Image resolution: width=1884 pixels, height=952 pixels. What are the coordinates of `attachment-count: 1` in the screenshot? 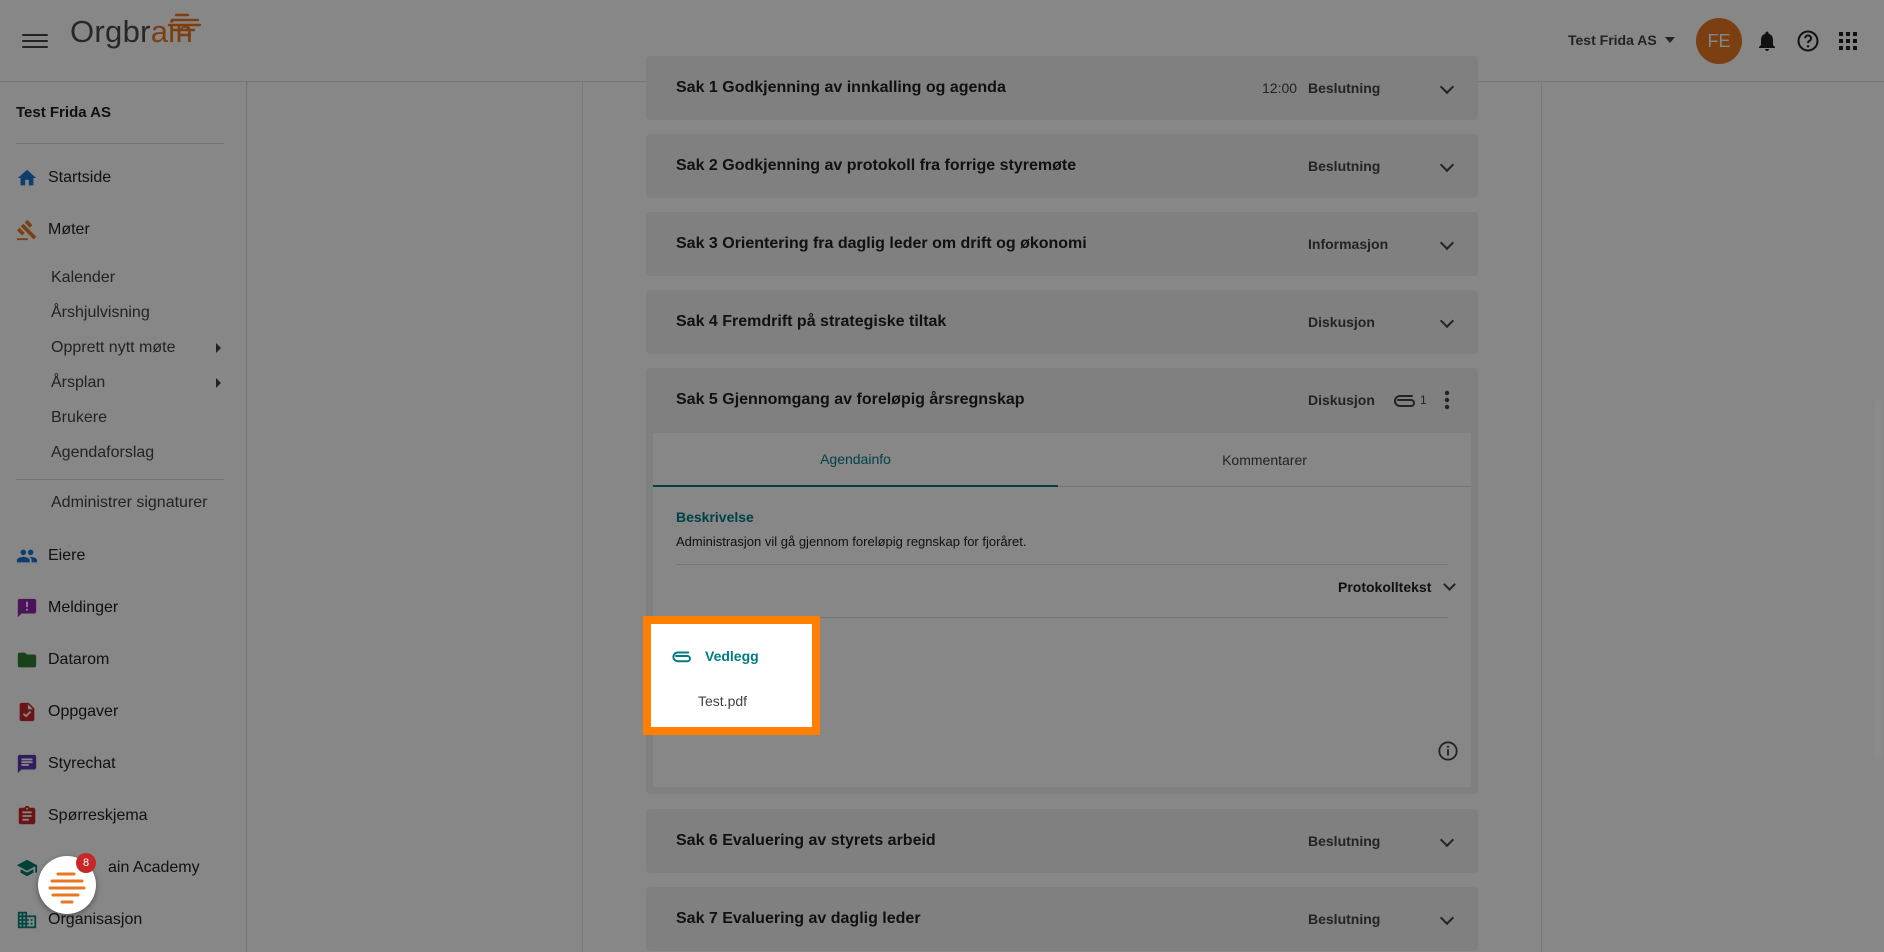 It's located at (1423, 400).